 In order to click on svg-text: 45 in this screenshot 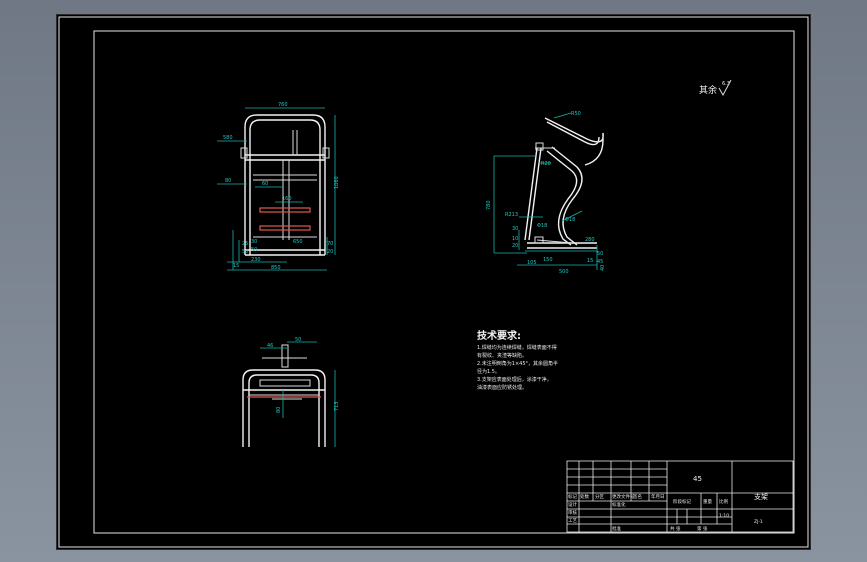, I will do `click(600, 262)`.